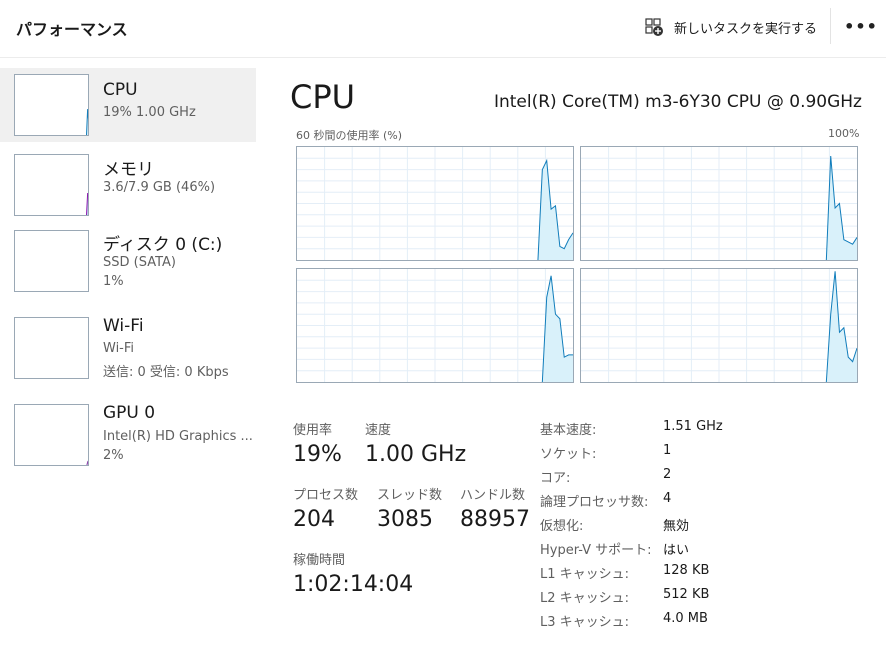  Describe the element at coordinates (654, 27) in the screenshot. I see `run-task-icon` at that location.